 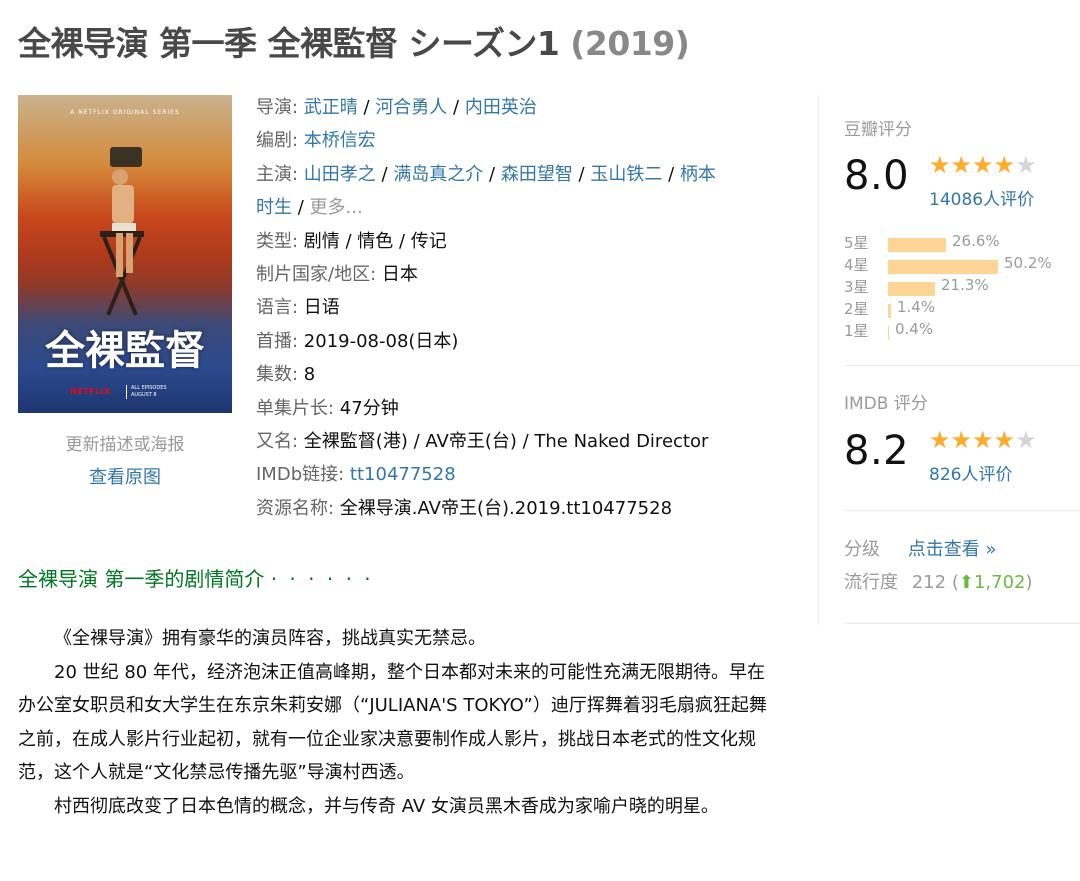 I want to click on language-label: 语言, so click(x=274, y=308).